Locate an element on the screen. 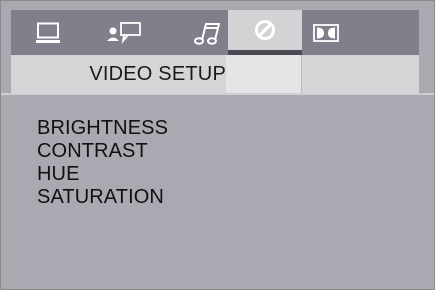 This screenshot has width=435, height=290. tab-language is located at coordinates (124, 32).